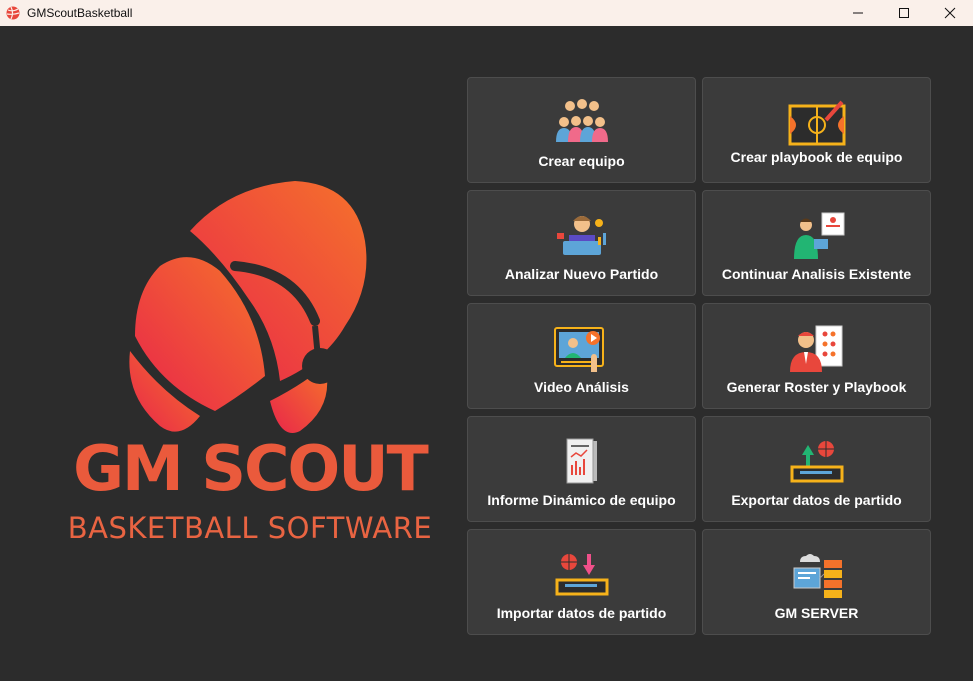 Image resolution: width=973 pixels, height=681 pixels. What do you see at coordinates (248, 307) in the screenshot?
I see `basketball-logo-icon` at bounding box center [248, 307].